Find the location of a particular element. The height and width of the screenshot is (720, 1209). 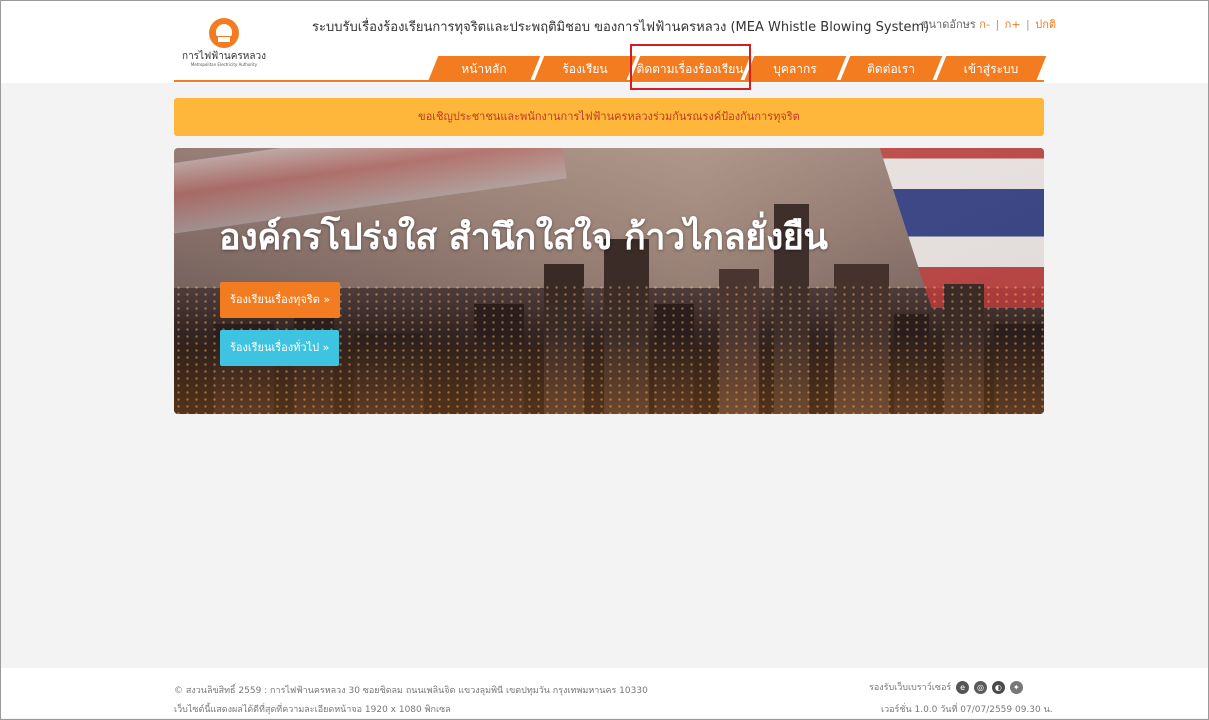

nav-personnel: บุคลากร is located at coordinates (795, 69).